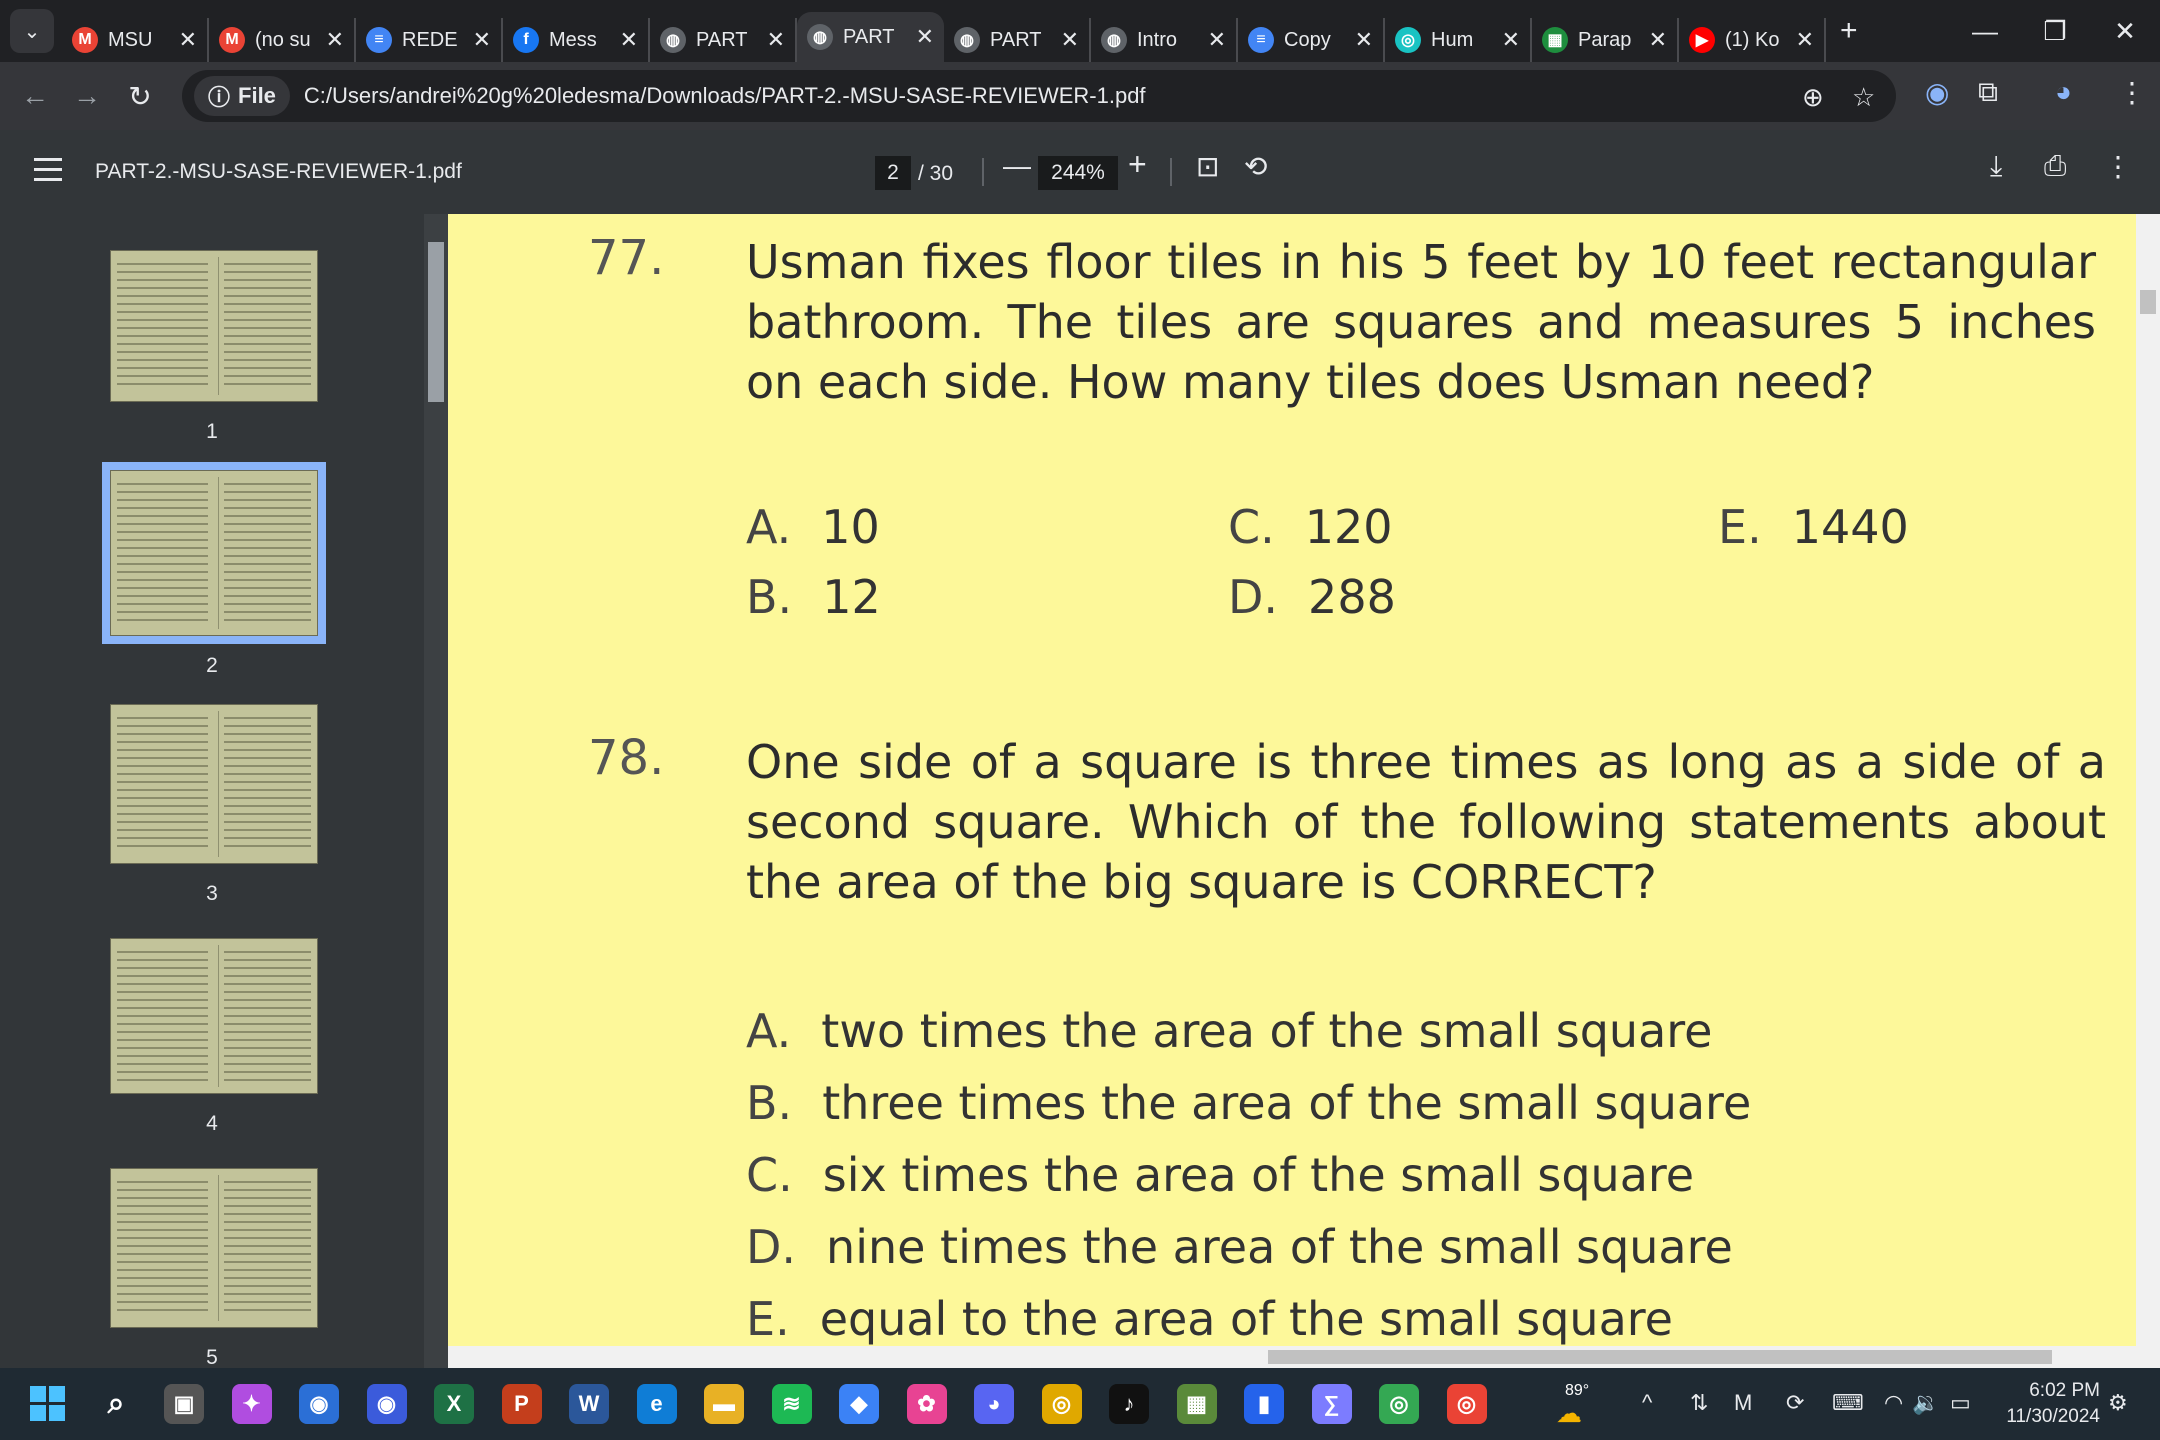 This screenshot has width=2160, height=1440. I want to click on browser-tab: f Mess ✕, so click(576, 40).